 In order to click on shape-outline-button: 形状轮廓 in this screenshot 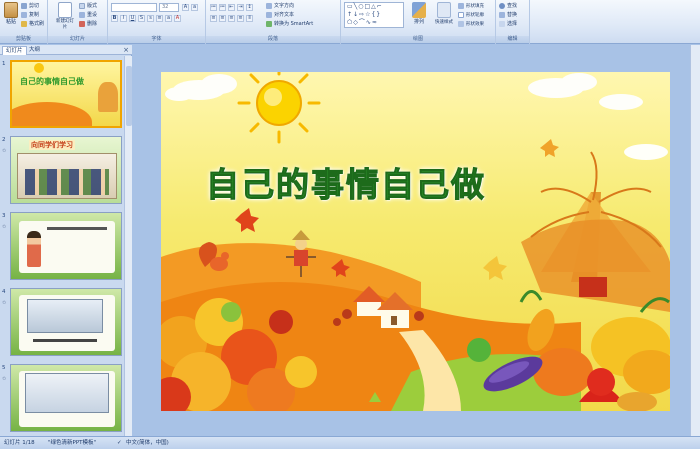, I will do `click(471, 15)`.